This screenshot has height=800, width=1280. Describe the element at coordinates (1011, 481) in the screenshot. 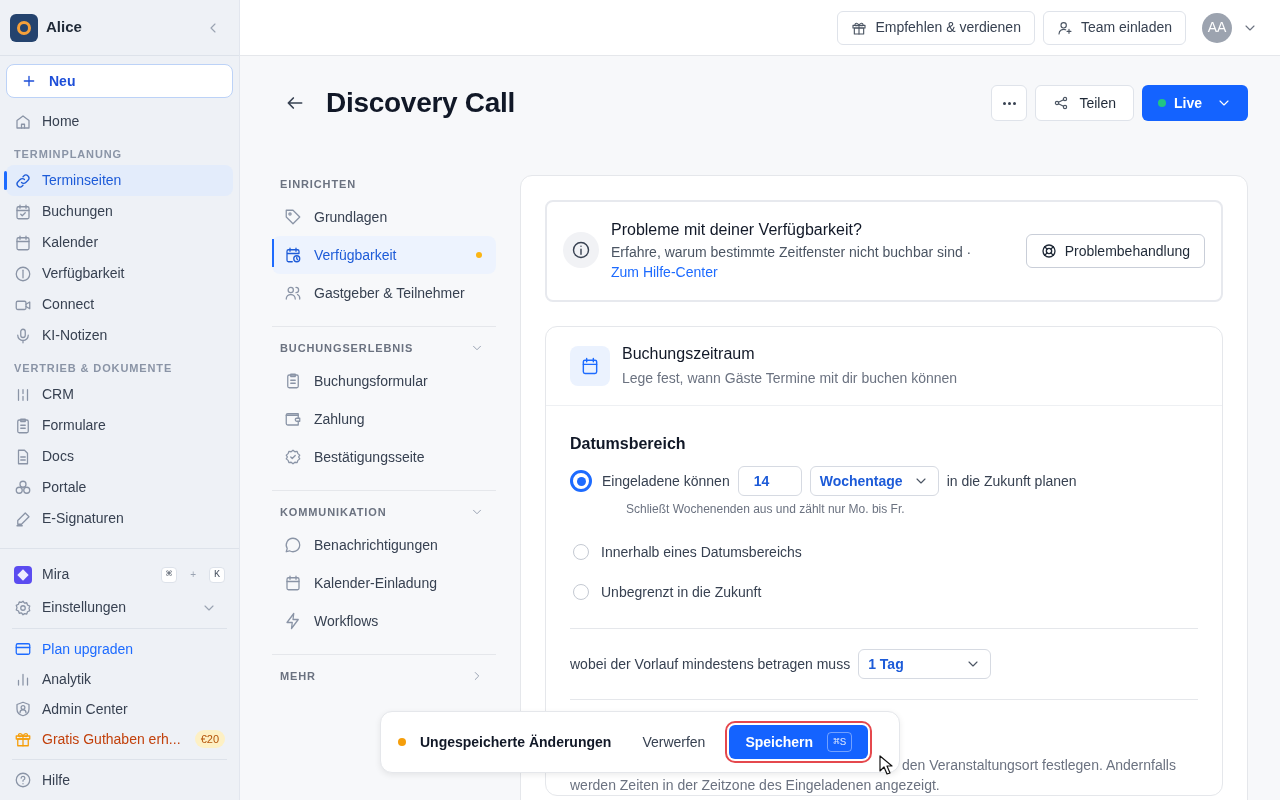

I see `option-label: in die Zukunft planen` at that location.